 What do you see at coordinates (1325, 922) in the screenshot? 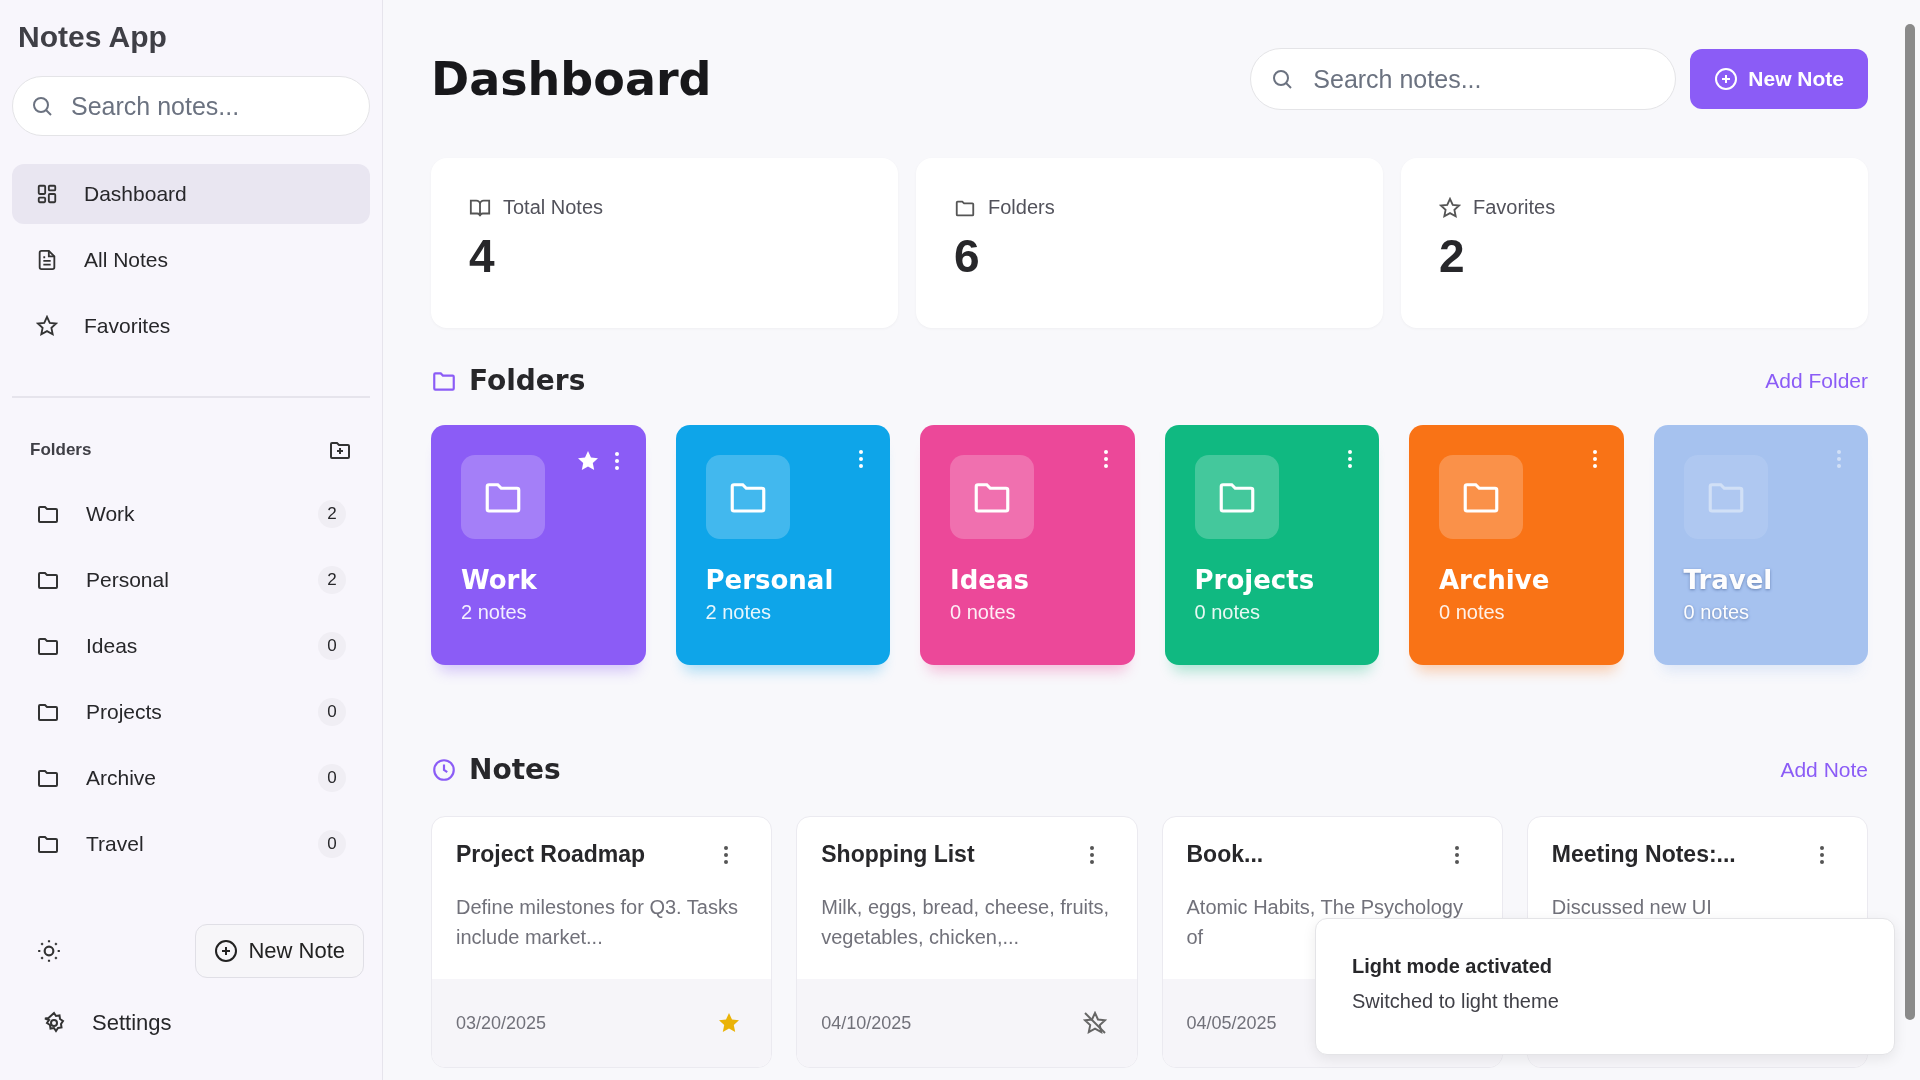
I see `note-preview: Atomic Habits, The Psychology of` at bounding box center [1325, 922].